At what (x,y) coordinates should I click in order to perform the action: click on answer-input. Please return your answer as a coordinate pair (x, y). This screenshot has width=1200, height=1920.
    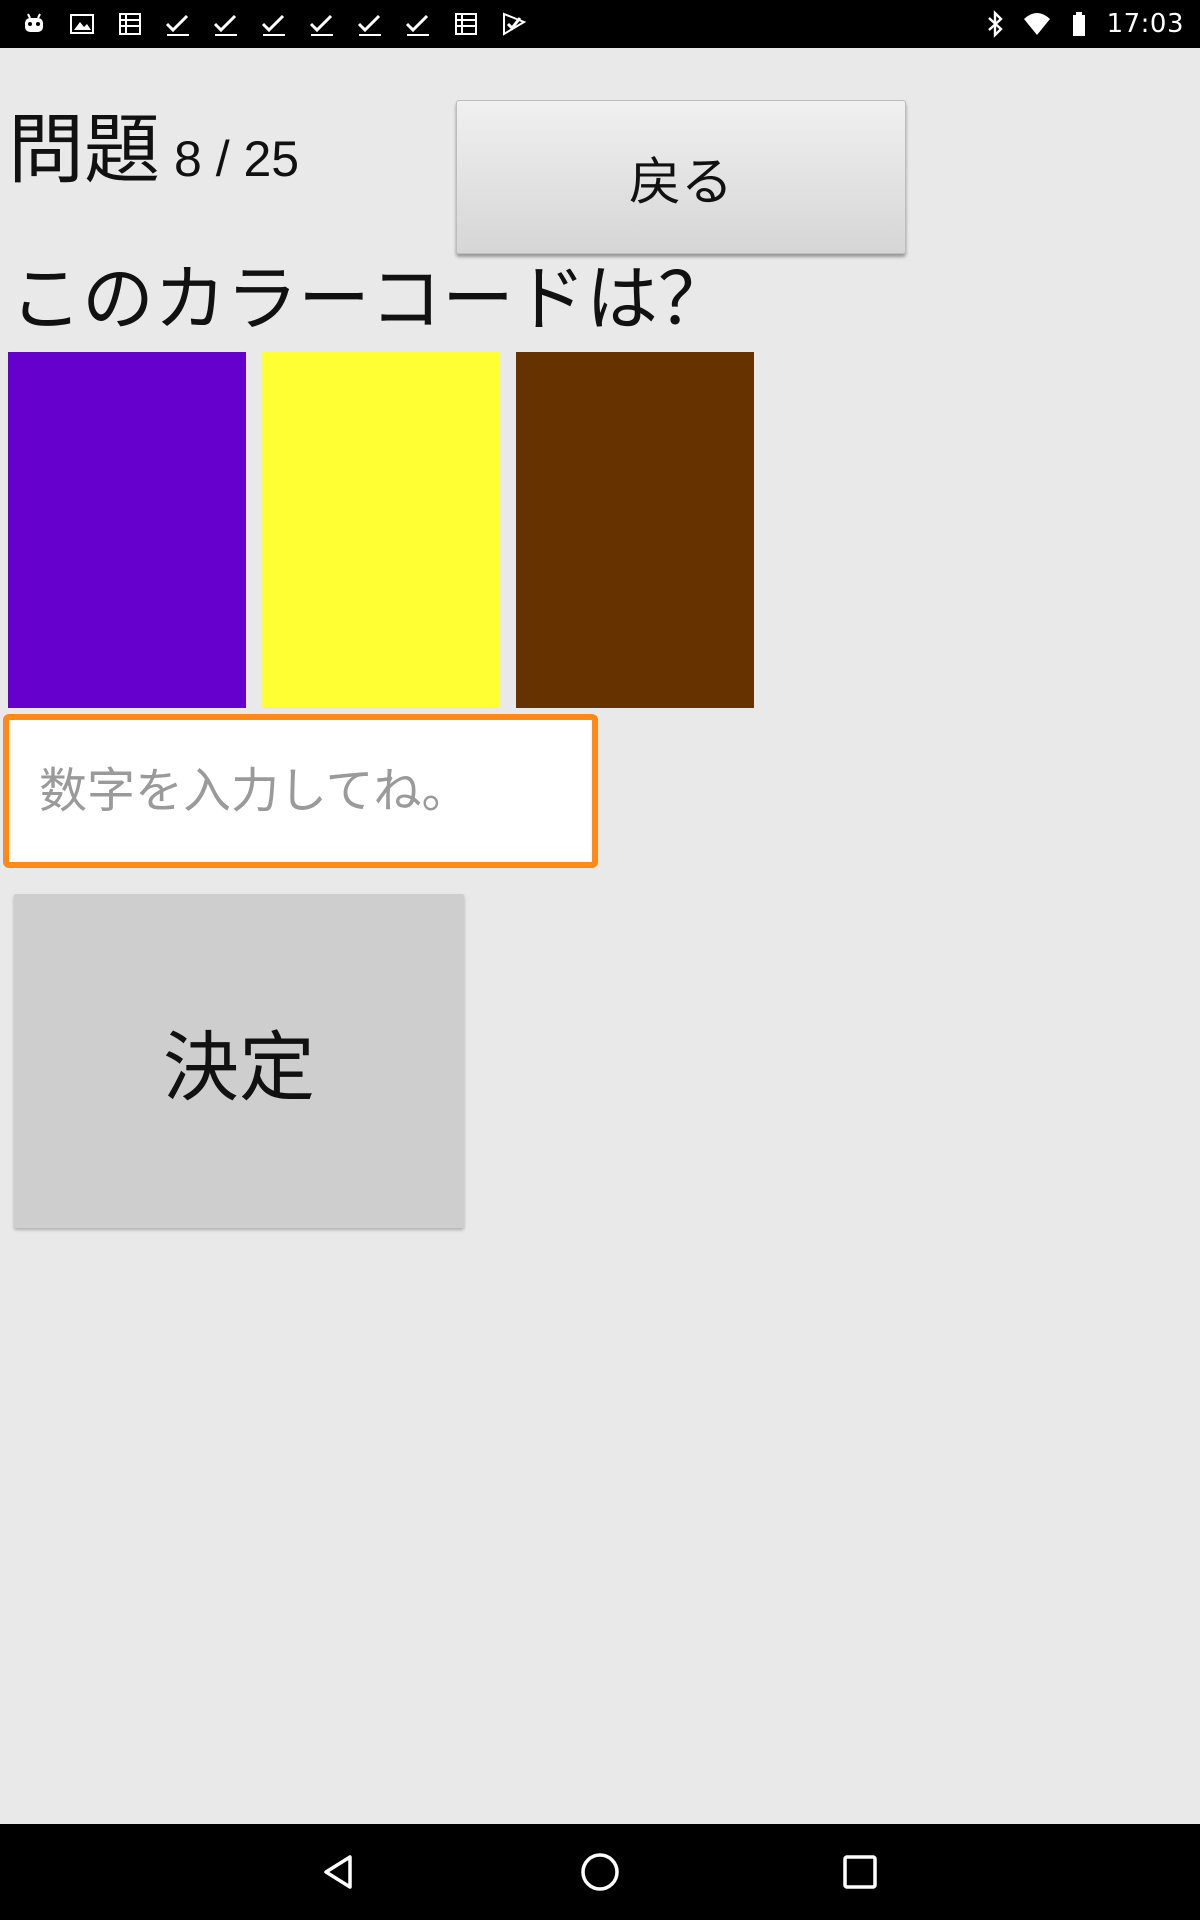
    Looking at the image, I should click on (300, 791).